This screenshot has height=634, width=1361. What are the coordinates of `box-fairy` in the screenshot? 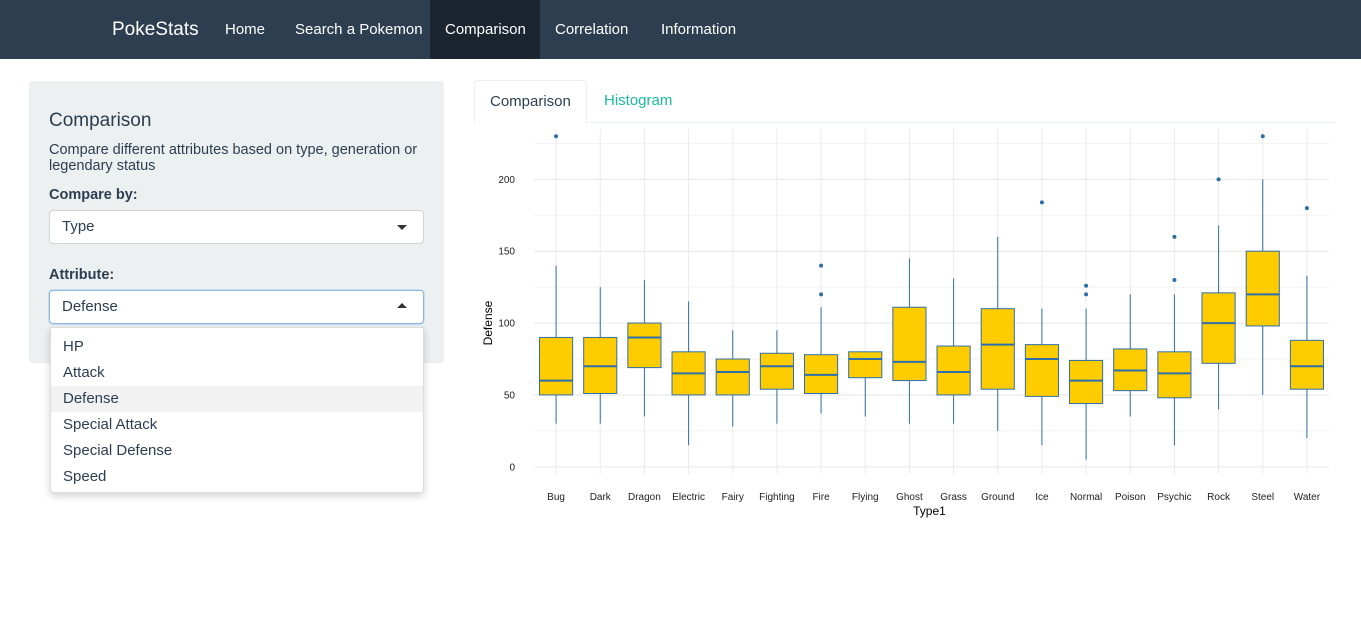 It's located at (732, 377).